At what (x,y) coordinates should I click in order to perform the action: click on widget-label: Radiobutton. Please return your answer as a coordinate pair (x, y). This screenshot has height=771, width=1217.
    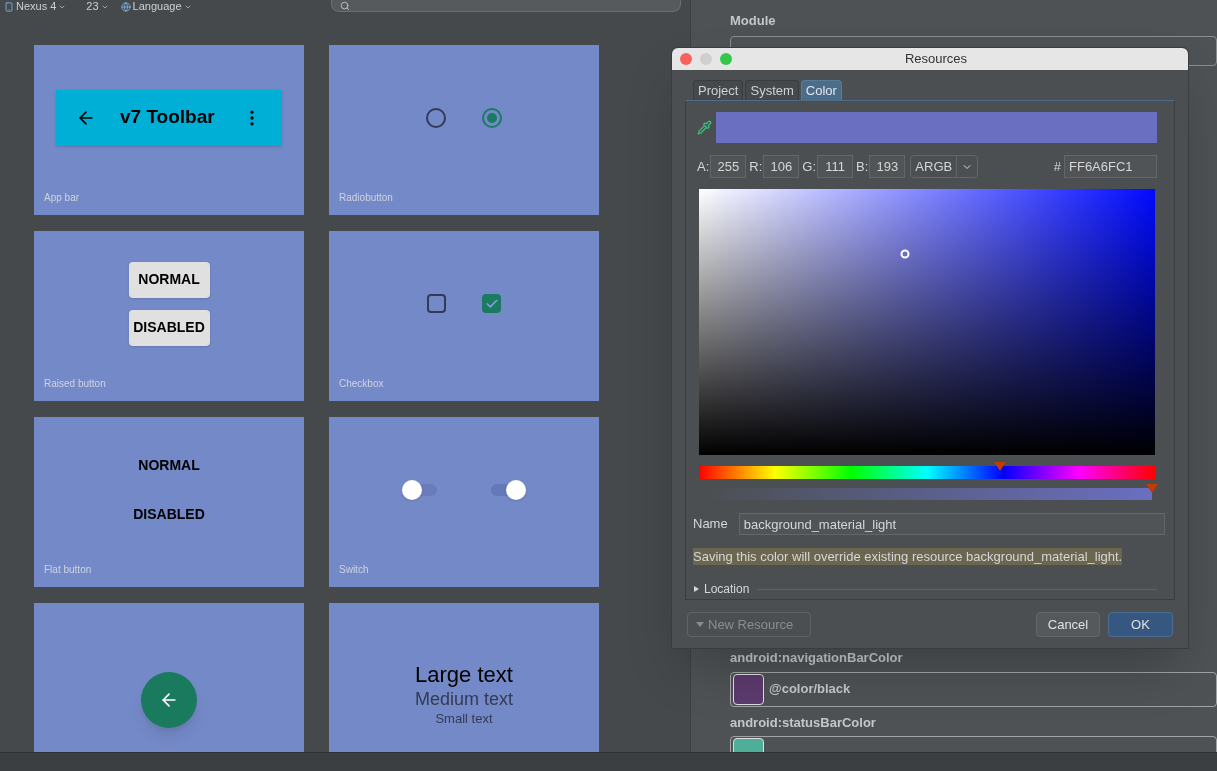
    Looking at the image, I should click on (366, 198).